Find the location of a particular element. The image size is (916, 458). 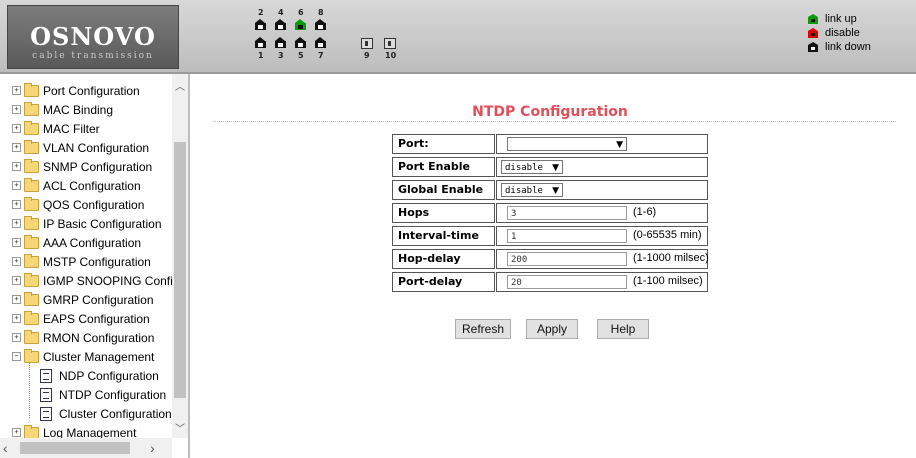

link-down-icon is located at coordinates (813, 47).